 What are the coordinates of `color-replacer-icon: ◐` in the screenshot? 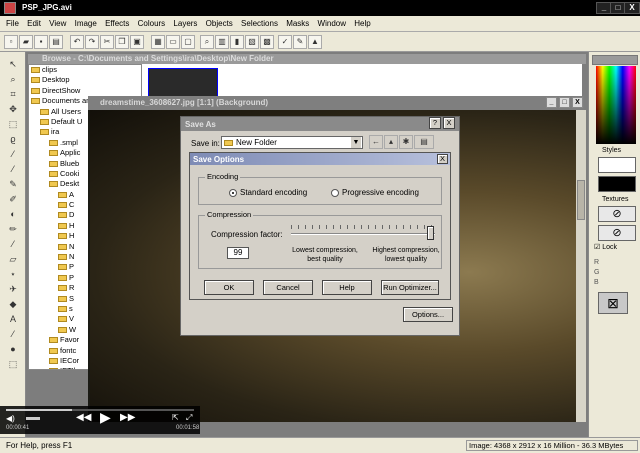 It's located at (13, 214).